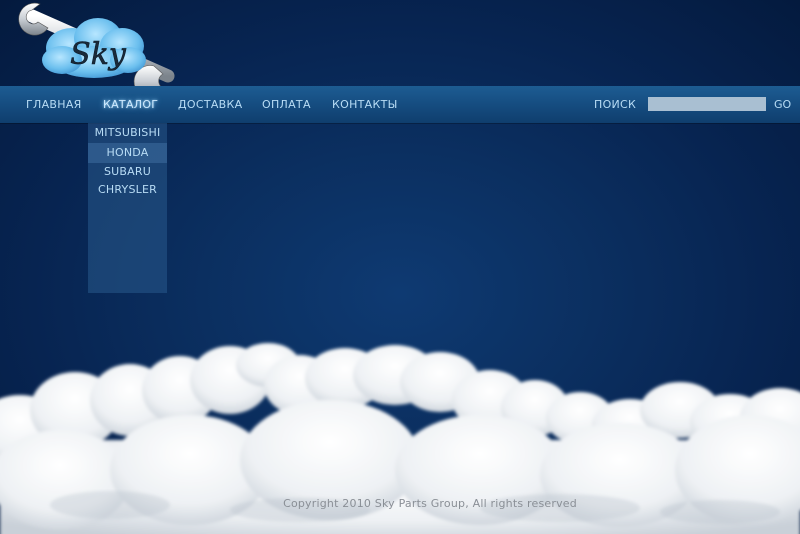 The height and width of the screenshot is (534, 800). What do you see at coordinates (286, 104) in the screenshot?
I see `nav-item-payment: ОПЛАТА` at bounding box center [286, 104].